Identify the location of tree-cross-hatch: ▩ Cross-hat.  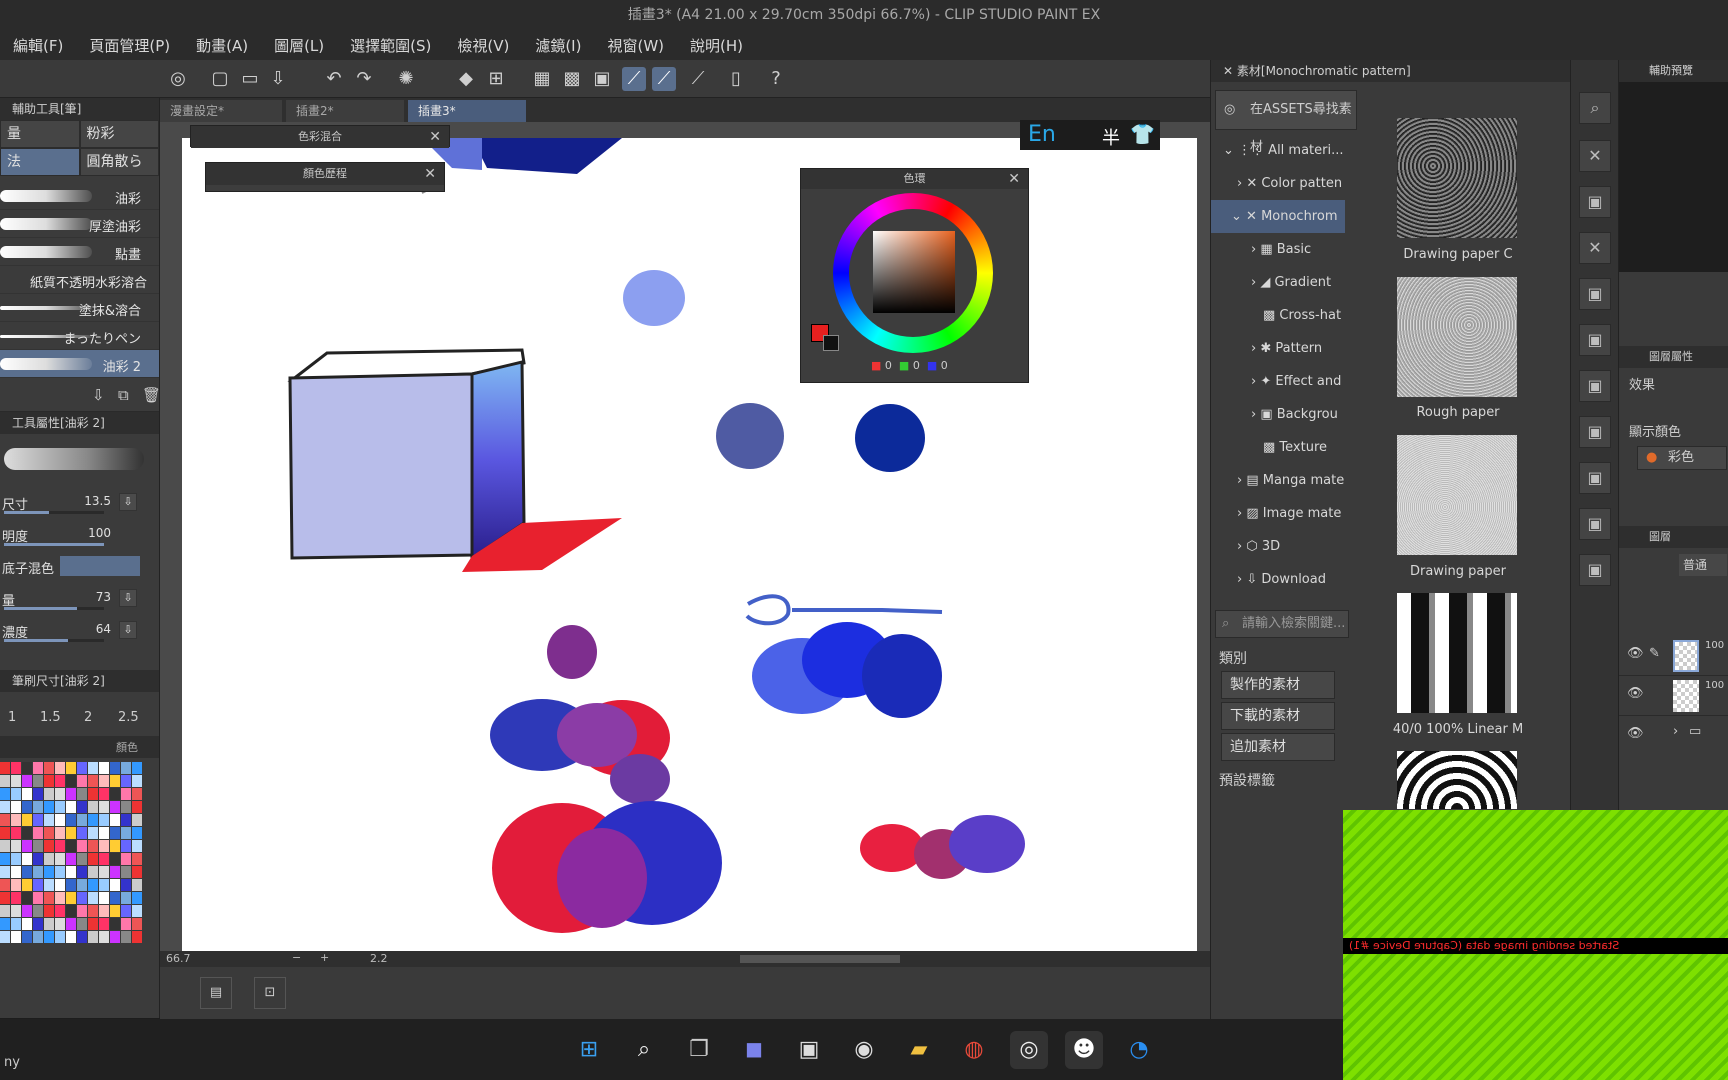
(1278, 315).